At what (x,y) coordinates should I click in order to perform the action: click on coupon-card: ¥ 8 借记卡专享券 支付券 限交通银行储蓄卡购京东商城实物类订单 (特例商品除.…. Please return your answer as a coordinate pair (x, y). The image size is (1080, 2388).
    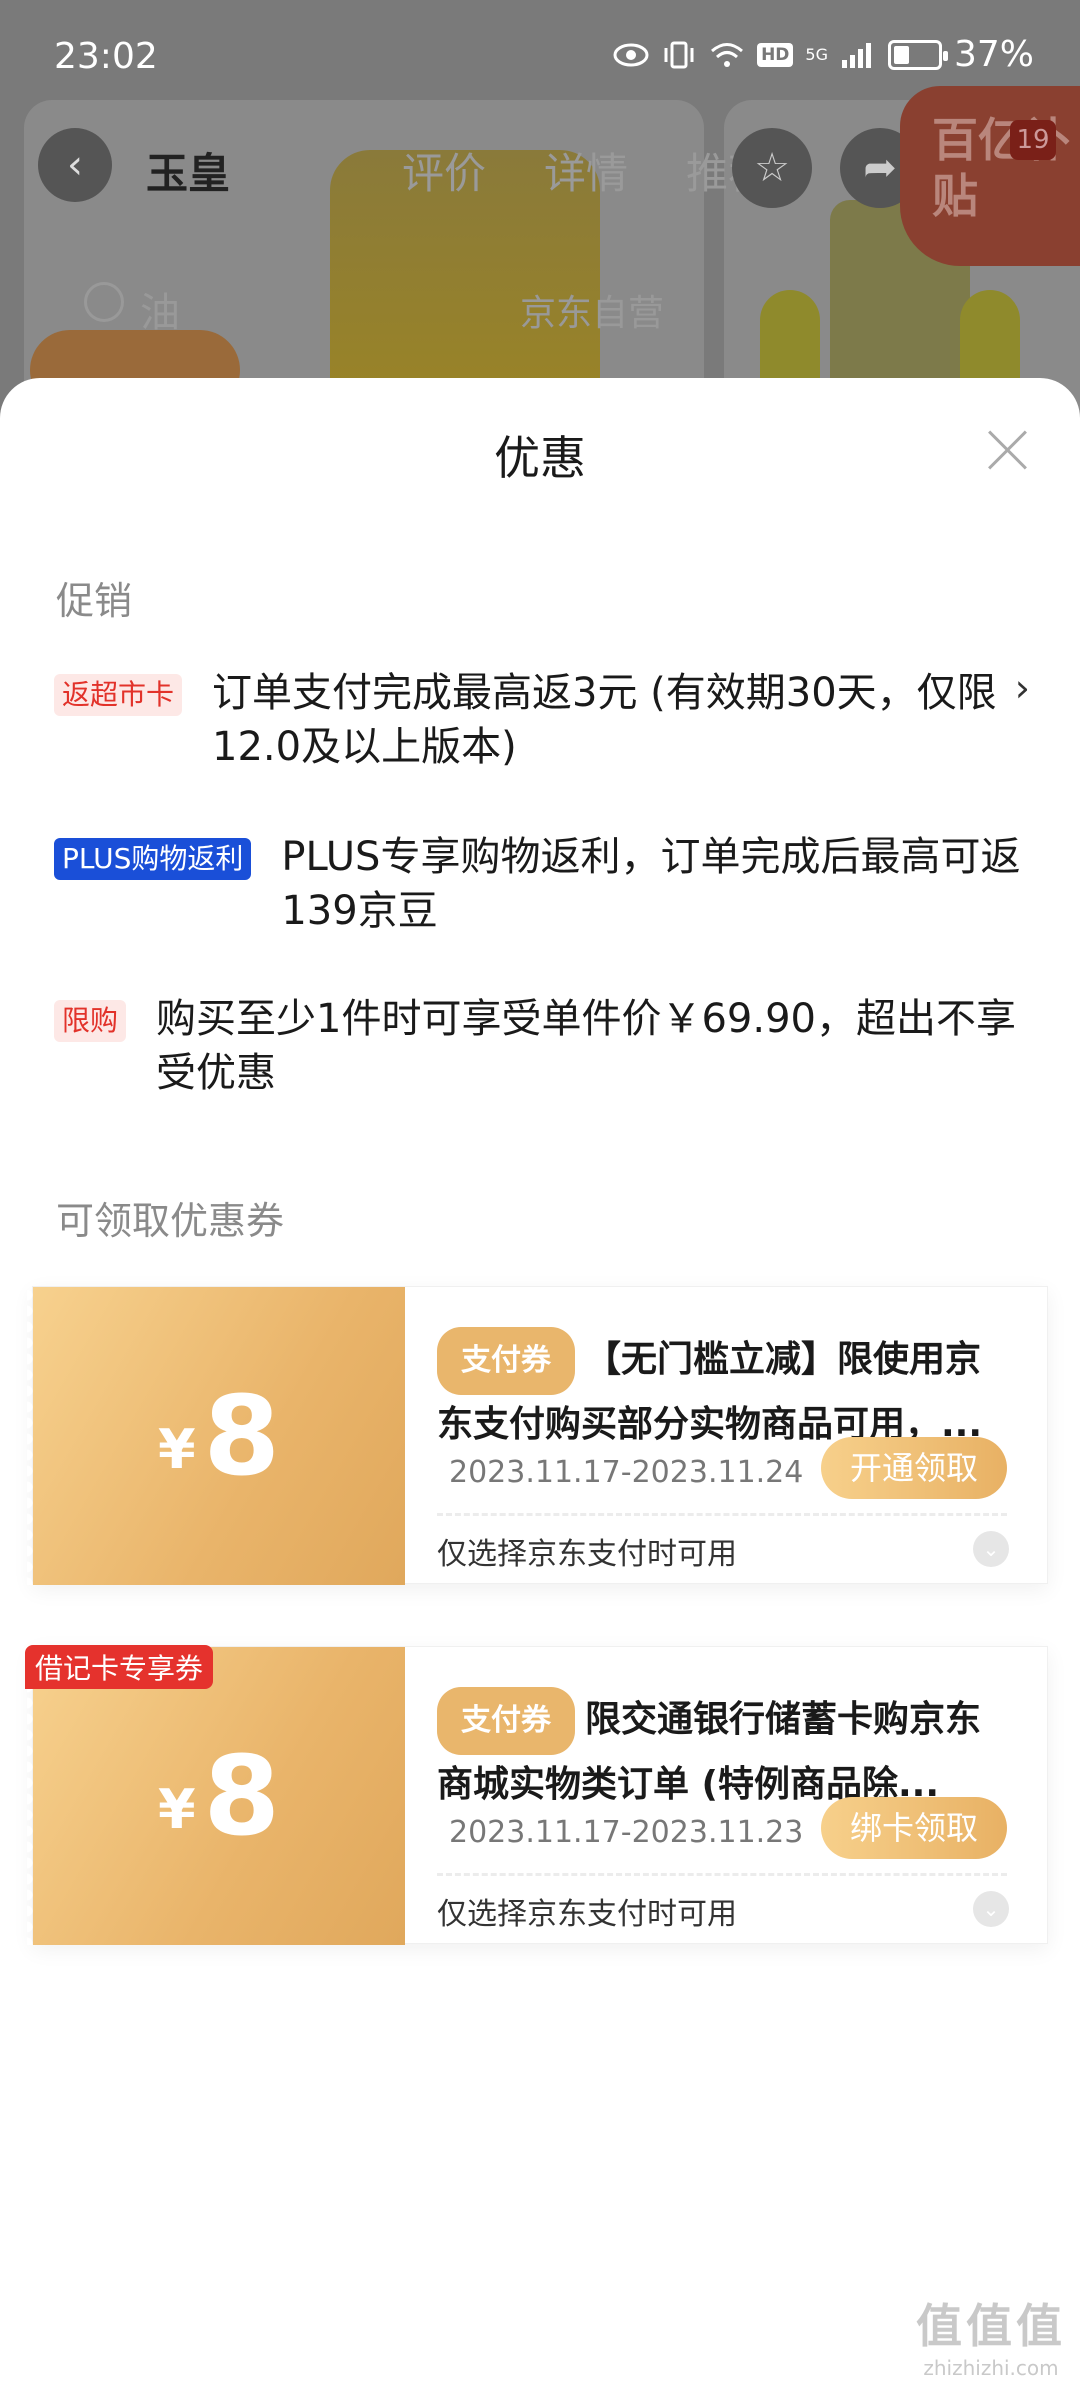
    Looking at the image, I should click on (536, 1795).